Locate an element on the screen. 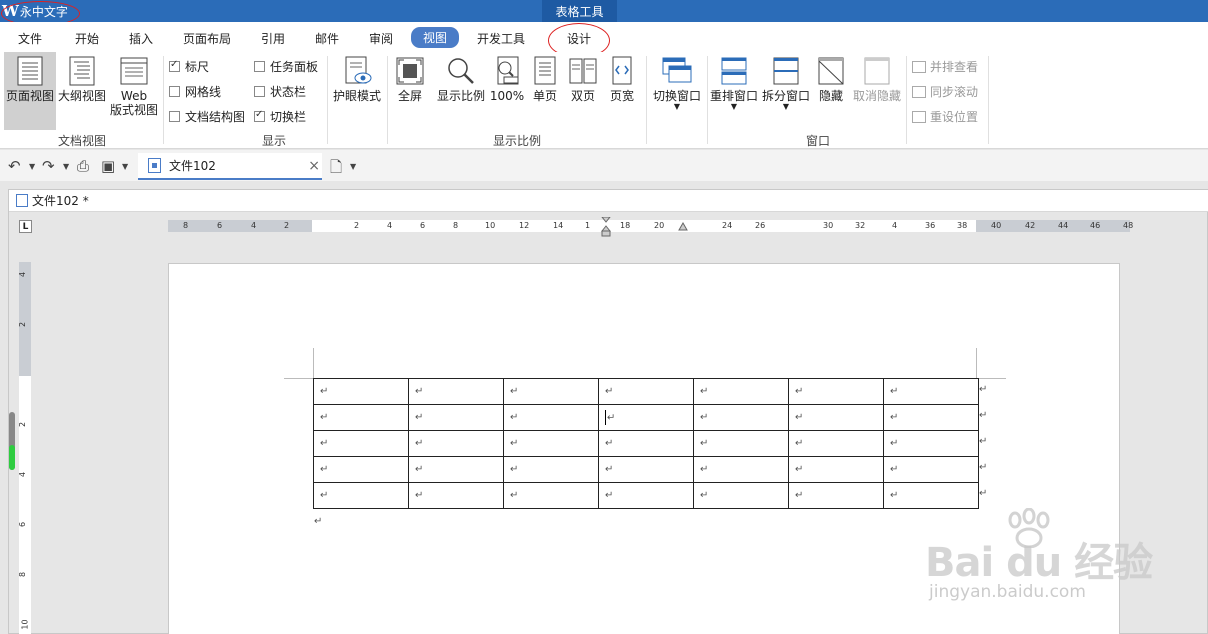  close-tab-icon: × is located at coordinates (314, 166).